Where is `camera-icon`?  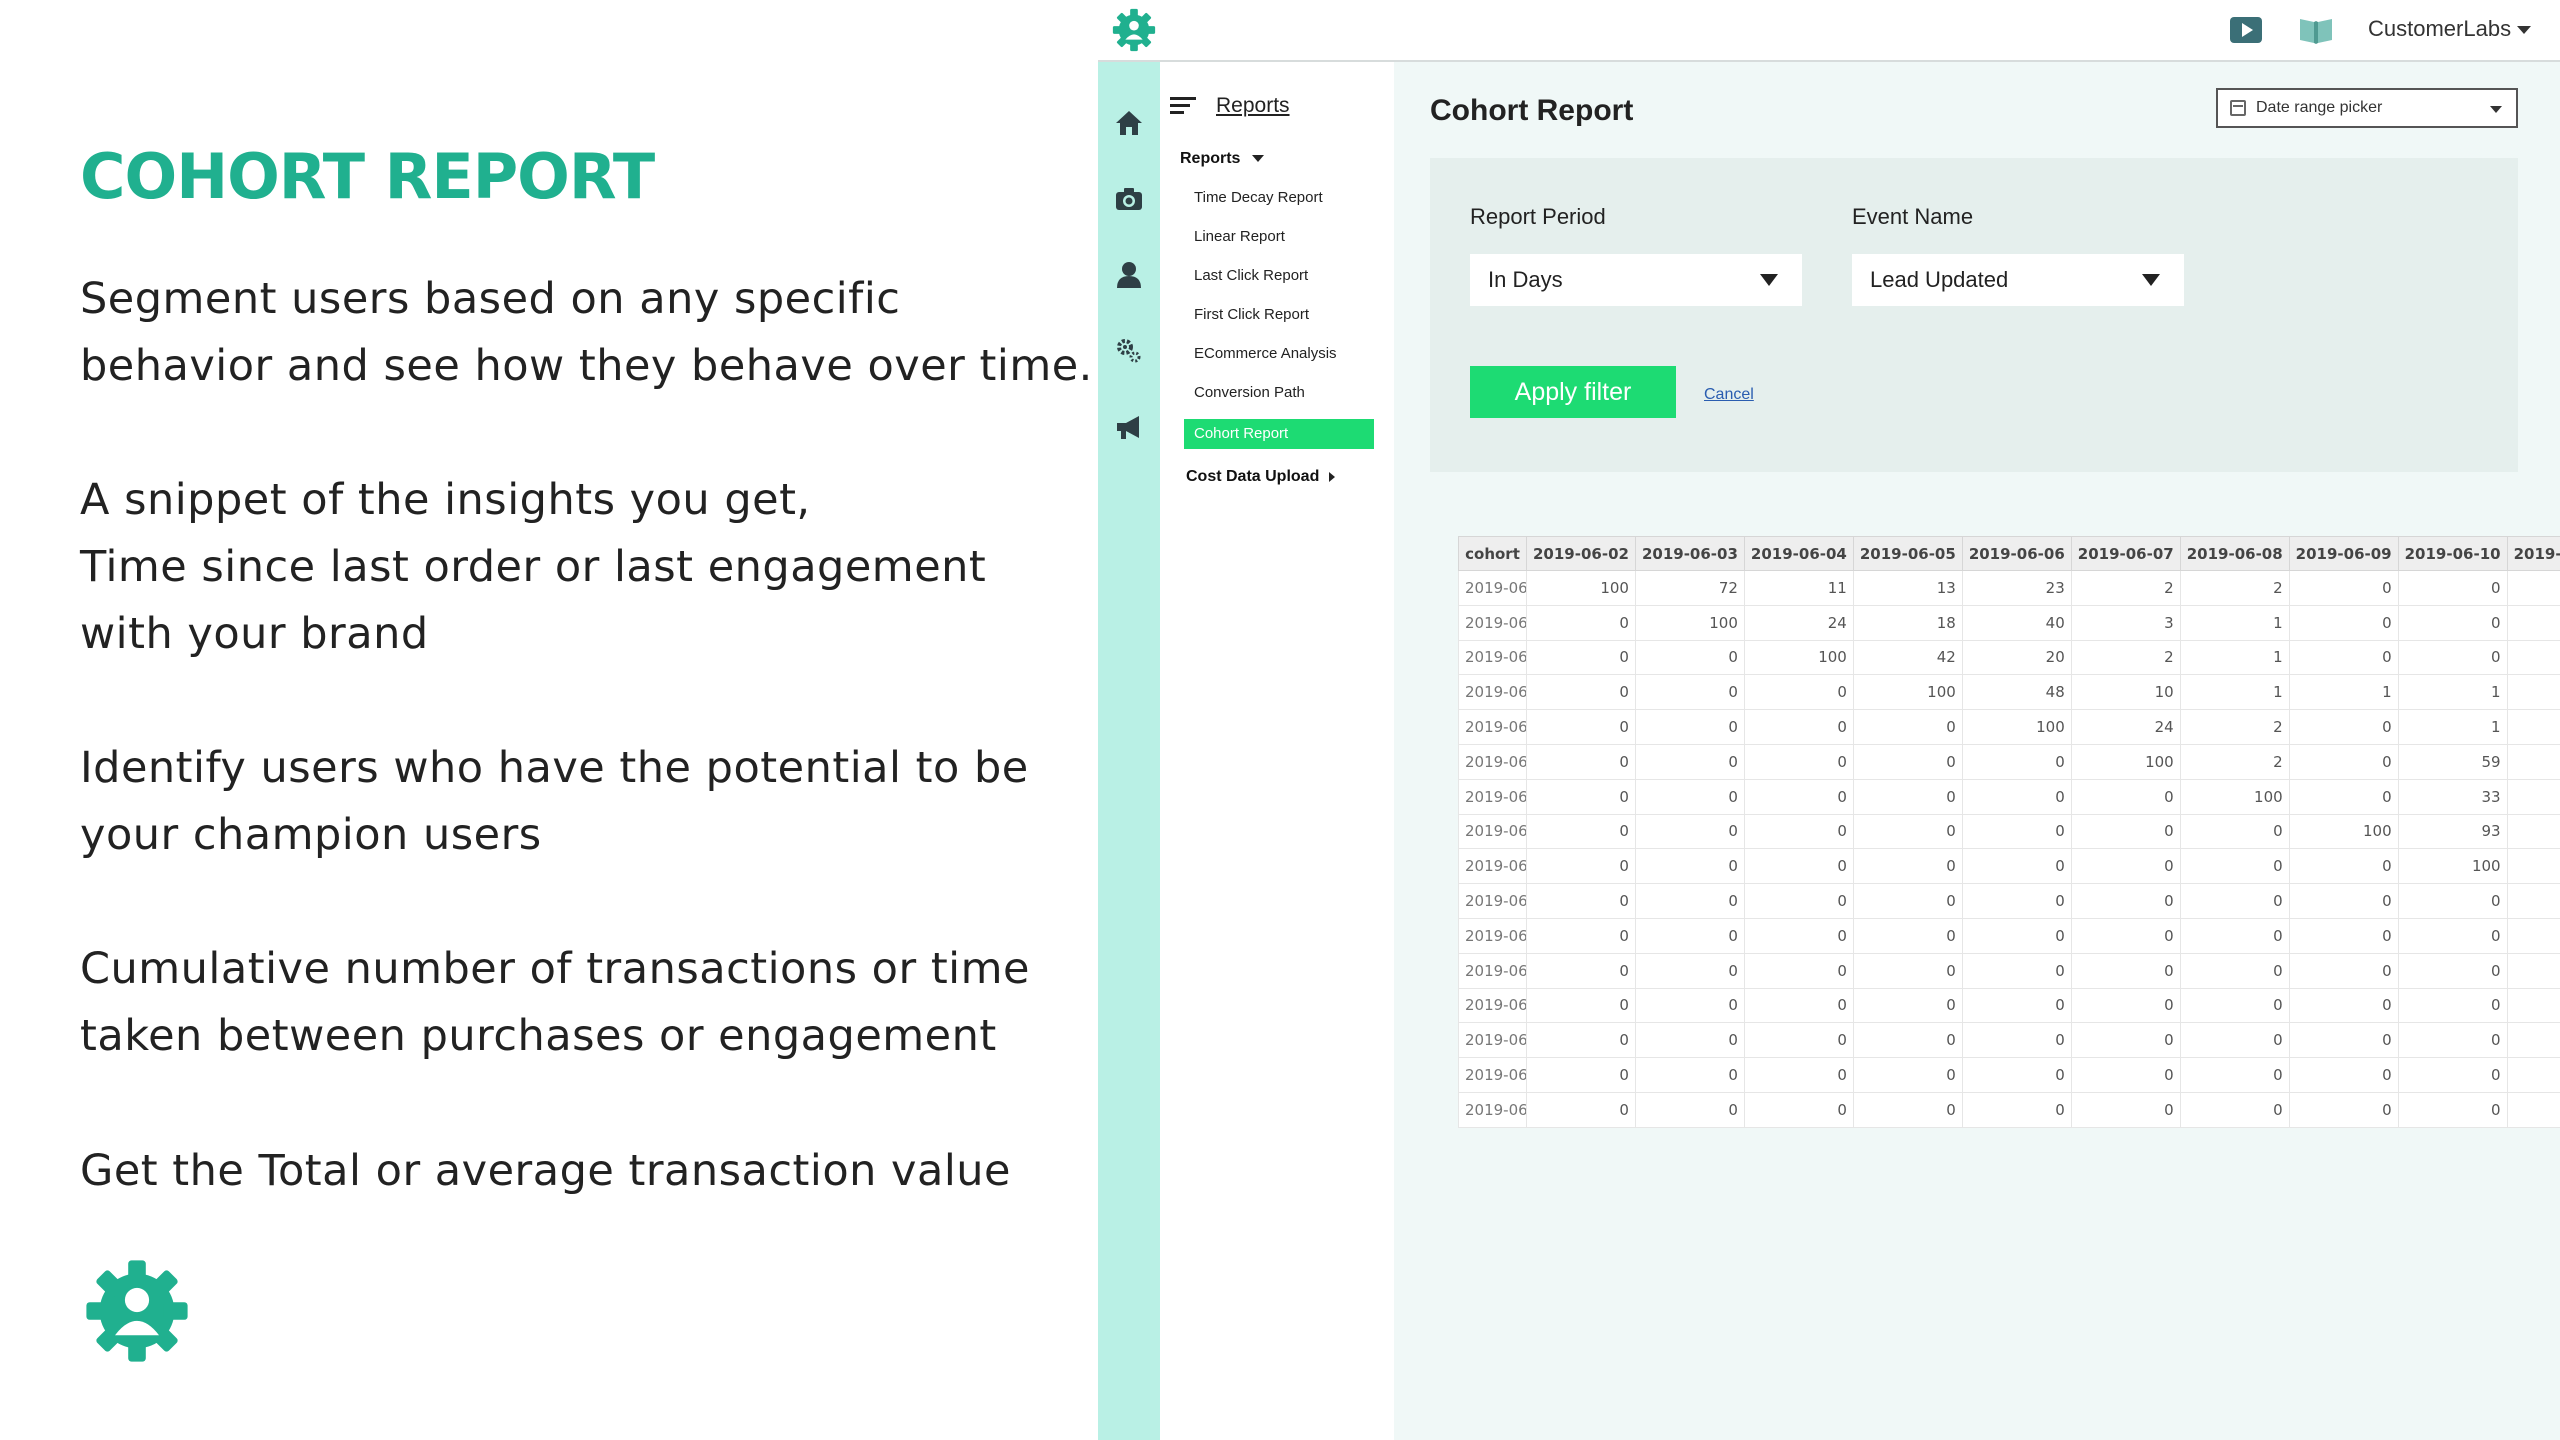
camera-icon is located at coordinates (1129, 199).